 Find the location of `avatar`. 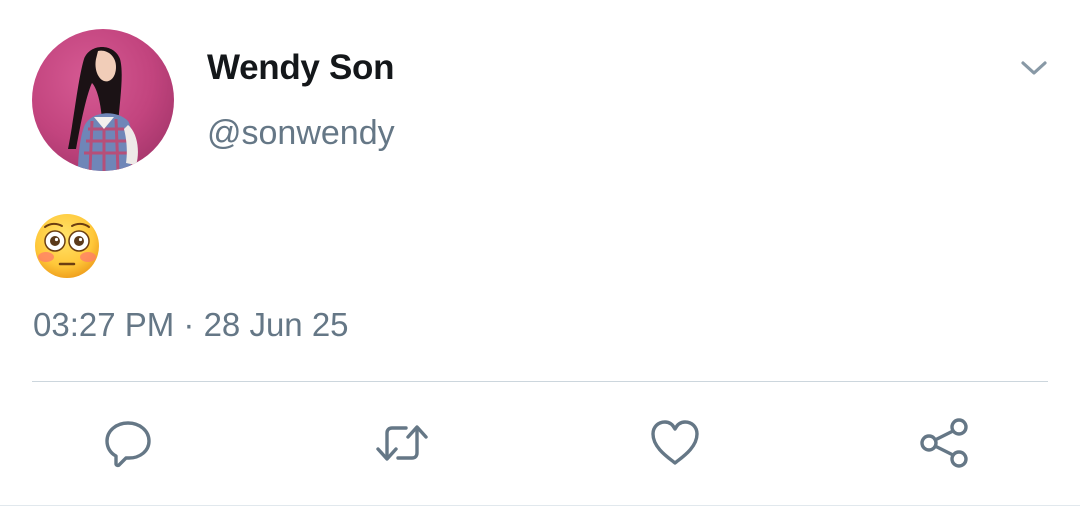

avatar is located at coordinates (103, 100).